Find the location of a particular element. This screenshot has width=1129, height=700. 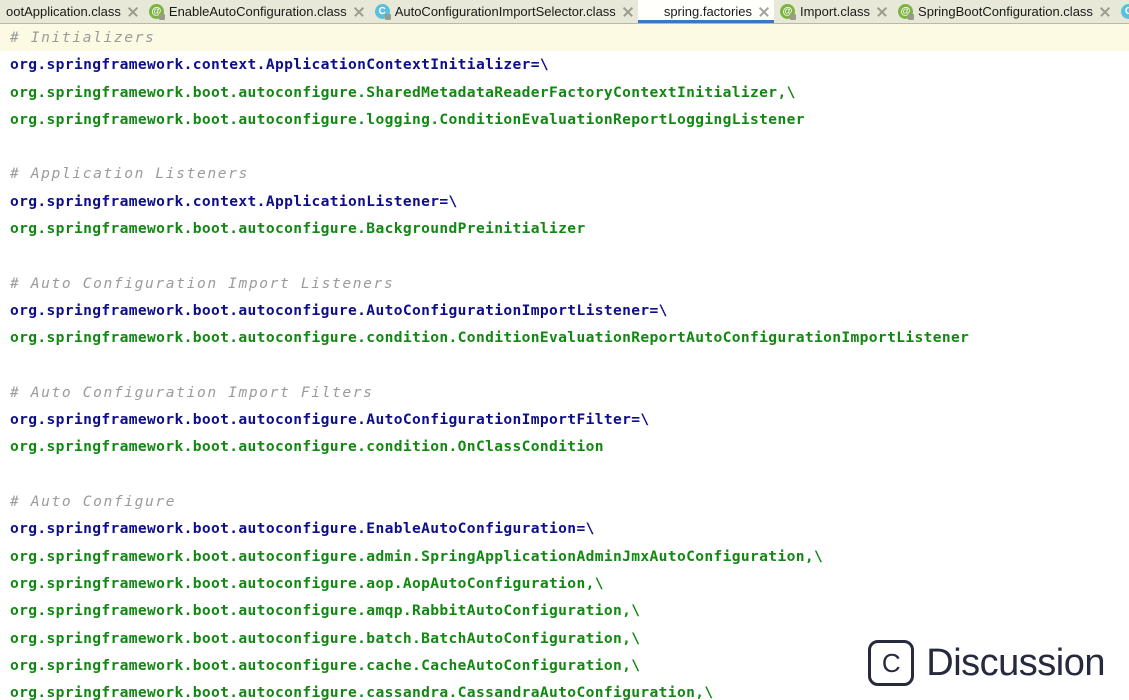

code-line: # Auto Configure is located at coordinates (564, 501).